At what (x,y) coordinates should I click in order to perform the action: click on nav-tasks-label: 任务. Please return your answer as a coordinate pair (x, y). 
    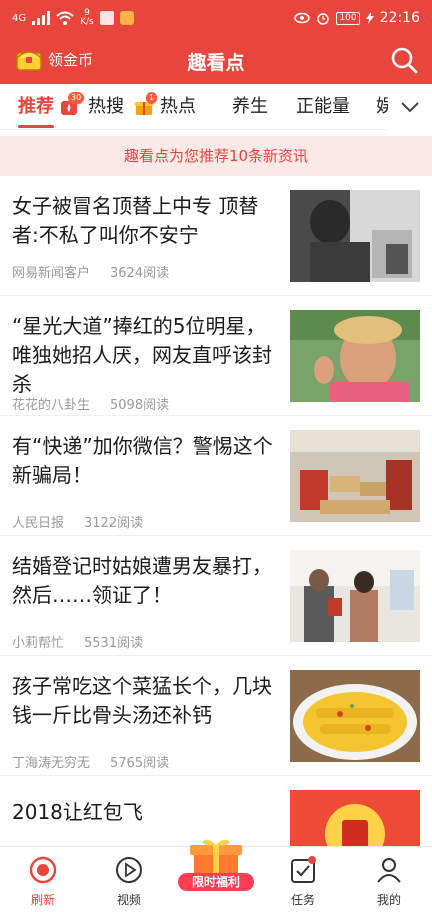
    Looking at the image, I should click on (302, 900).